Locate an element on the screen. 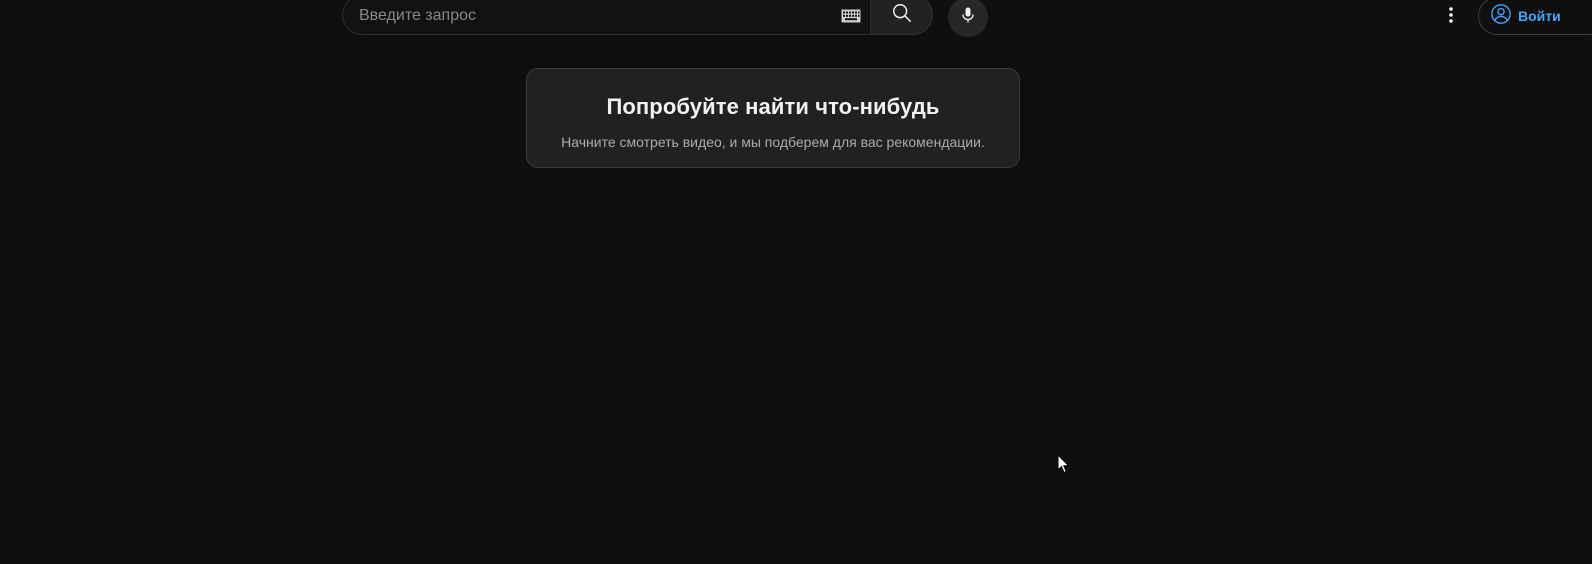 This screenshot has width=1592, height=564. keyboard-icon is located at coordinates (851, 16).